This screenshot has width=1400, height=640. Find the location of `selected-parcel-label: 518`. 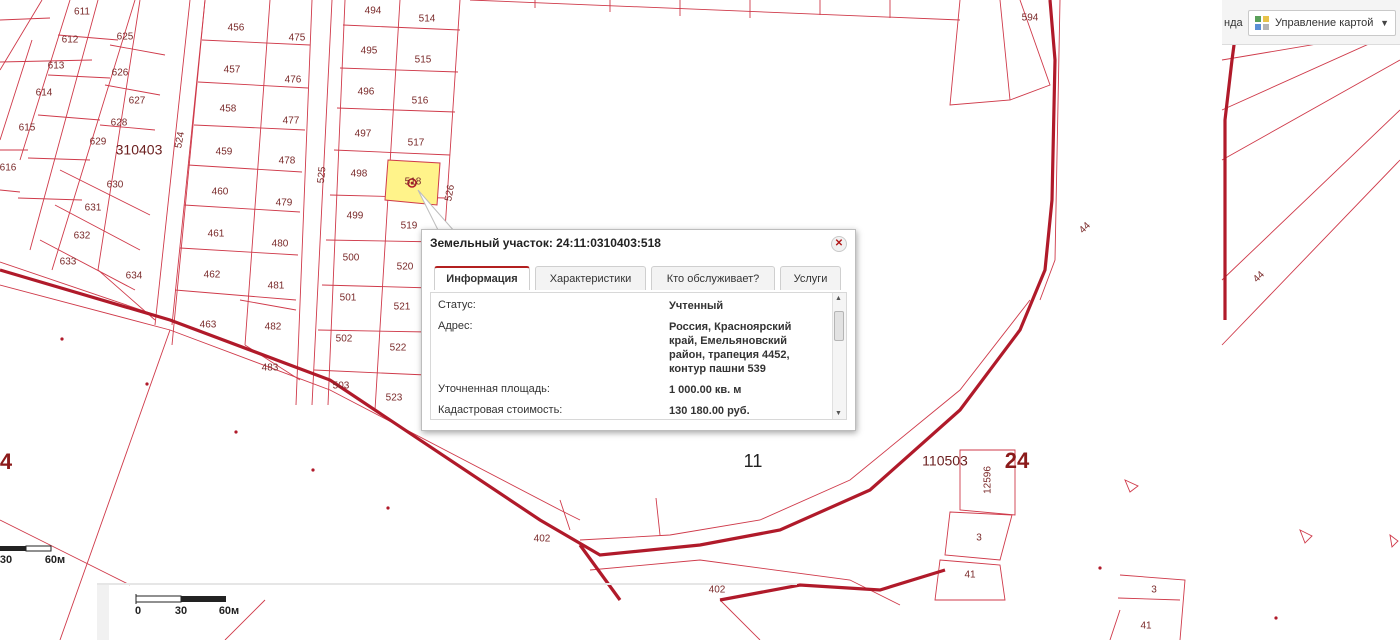

selected-parcel-label: 518 is located at coordinates (413, 182).